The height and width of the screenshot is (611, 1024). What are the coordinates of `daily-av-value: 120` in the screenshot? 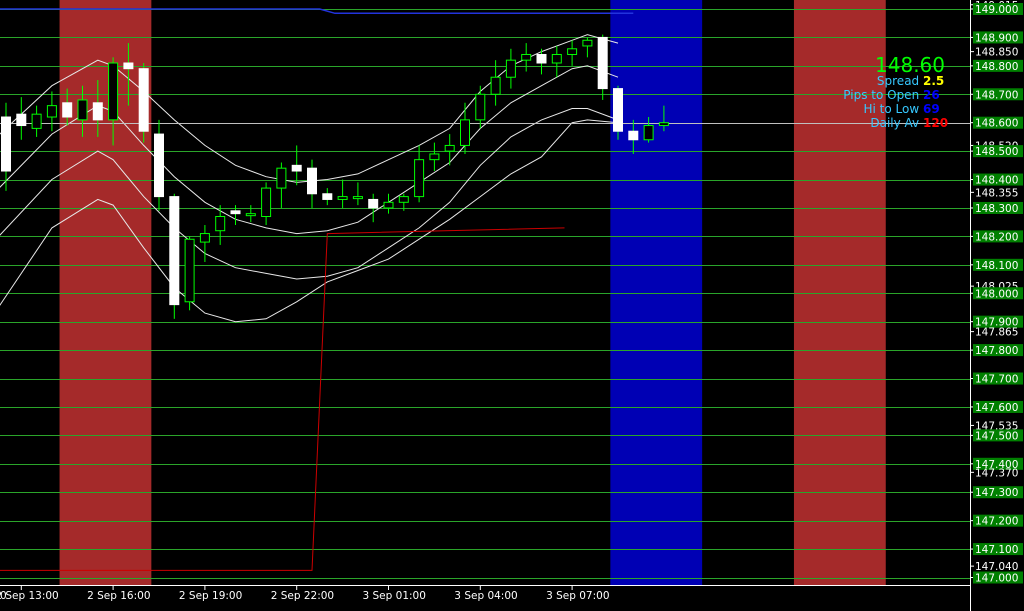 It's located at (936, 123).